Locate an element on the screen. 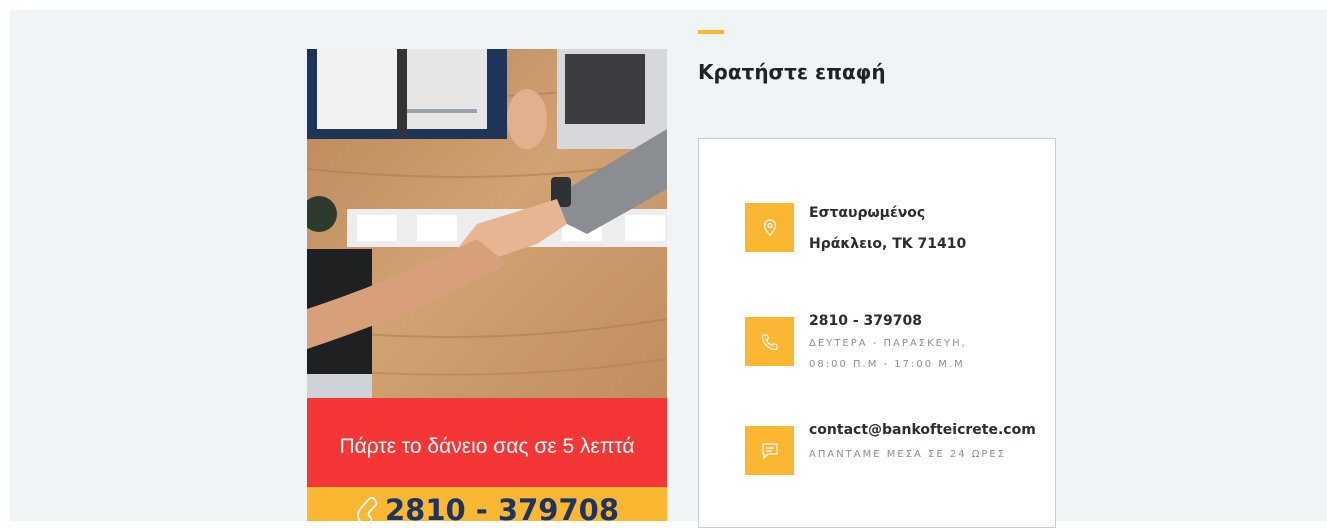 The width and height of the screenshot is (1327, 528). email-response-note: ΑΠΑΝΤΑΜΕ ΜΕΣΑ ΣΕ 24 ΩΡΕΣ is located at coordinates (908, 454).